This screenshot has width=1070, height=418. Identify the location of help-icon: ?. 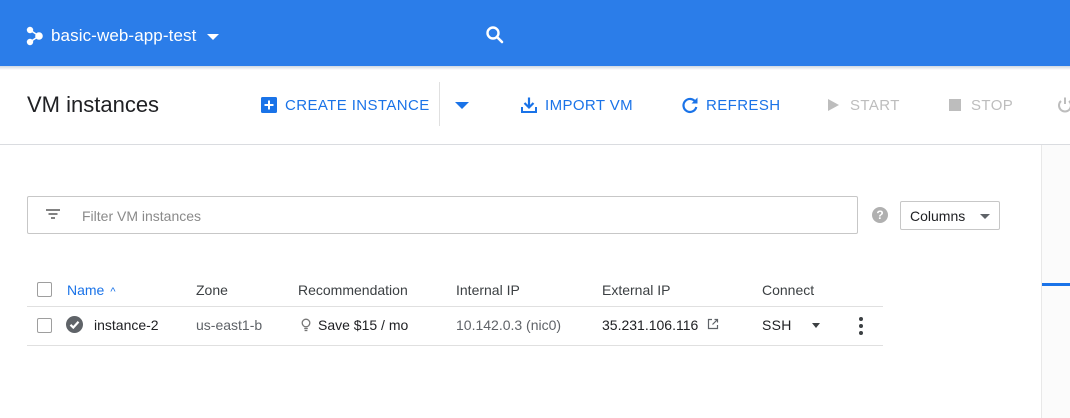
(880, 215).